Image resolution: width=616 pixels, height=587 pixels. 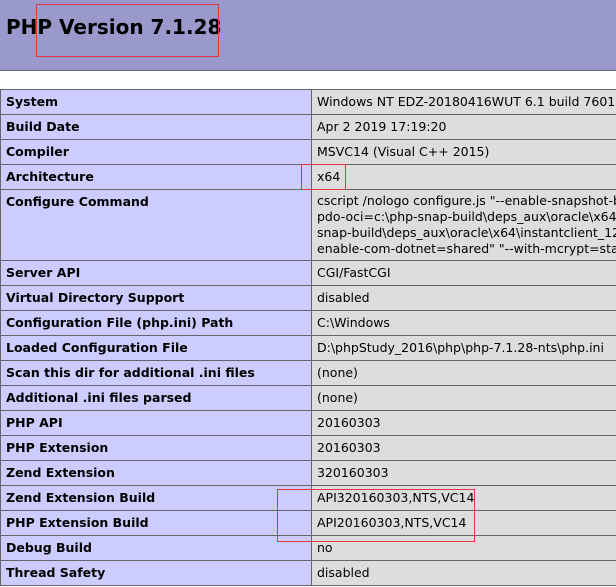 I want to click on row-key: Zend Extension, so click(x=156, y=473).